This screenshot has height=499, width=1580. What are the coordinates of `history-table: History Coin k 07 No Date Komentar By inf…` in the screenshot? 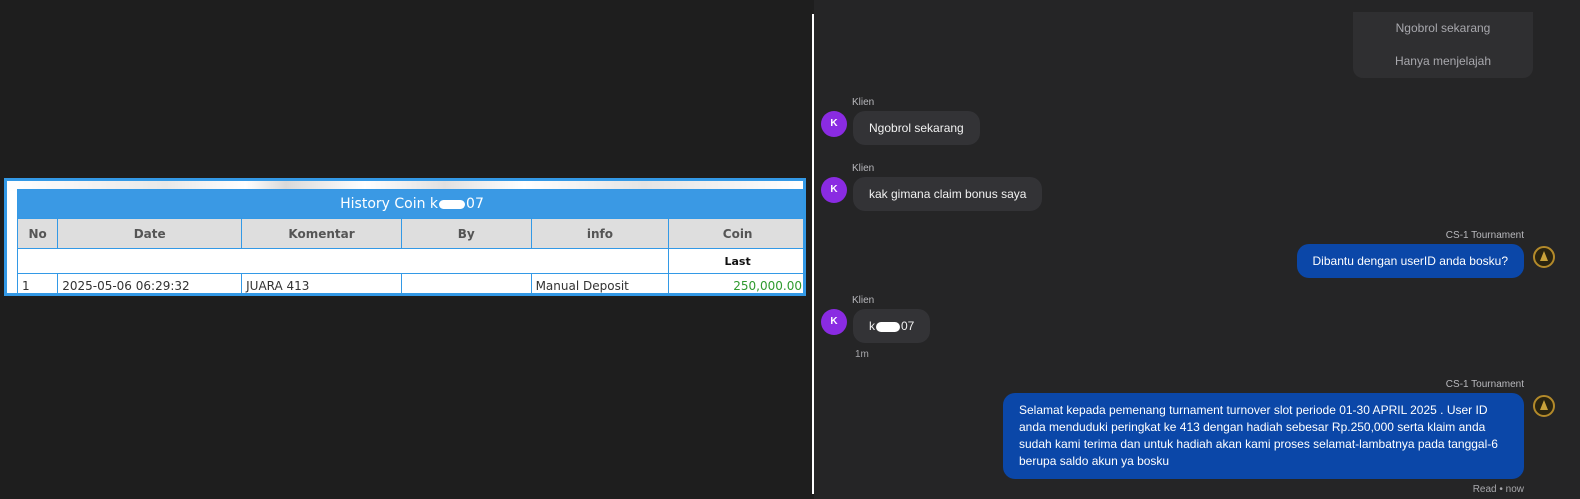 It's located at (409, 241).